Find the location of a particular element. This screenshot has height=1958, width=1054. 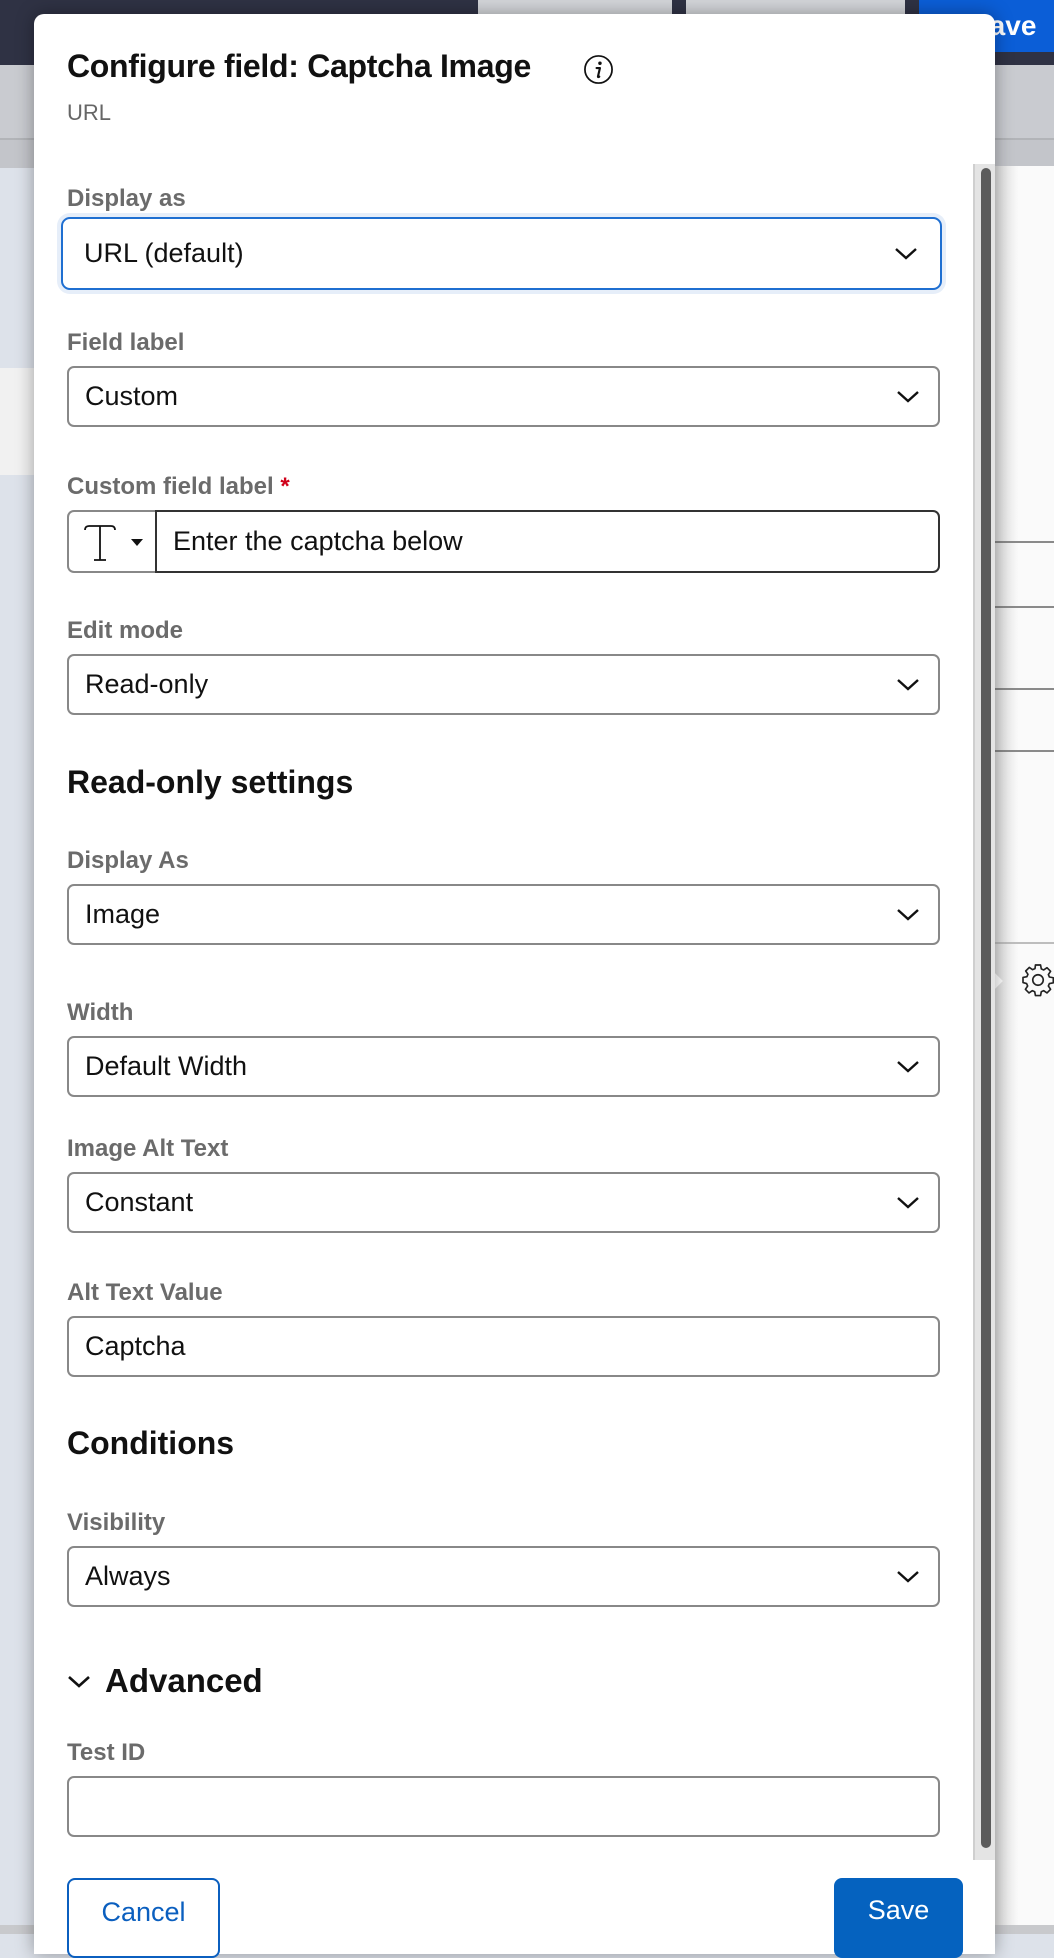

text-type-icon is located at coordinates (100, 543).